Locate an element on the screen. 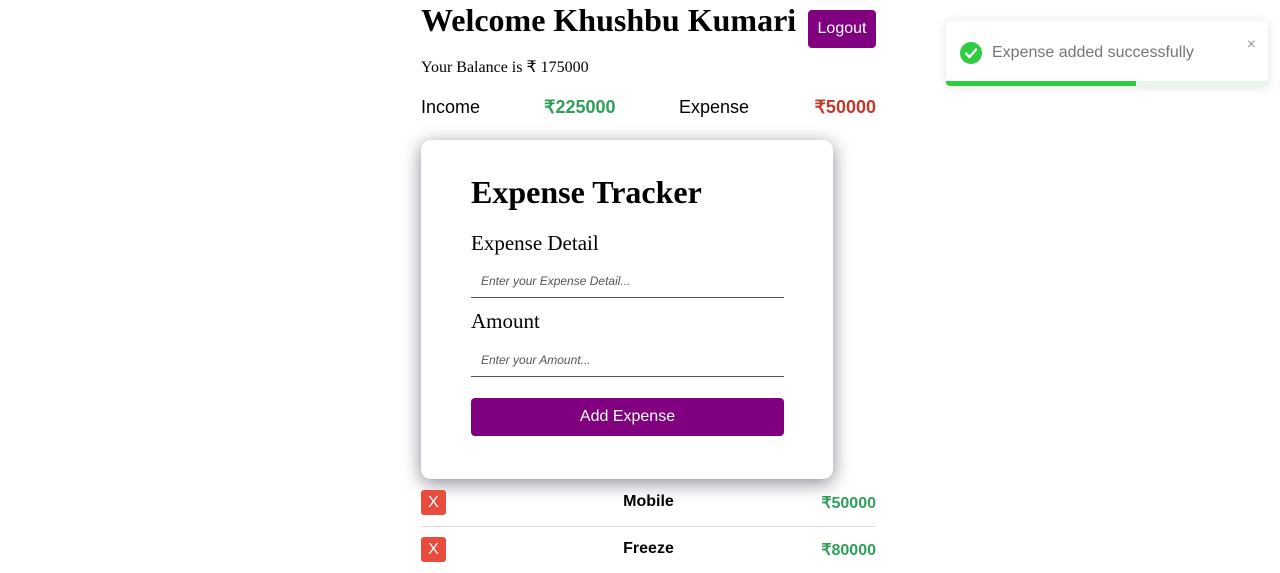 The width and height of the screenshot is (1280, 573). expense-detail-label: Expense Detail is located at coordinates (535, 243).